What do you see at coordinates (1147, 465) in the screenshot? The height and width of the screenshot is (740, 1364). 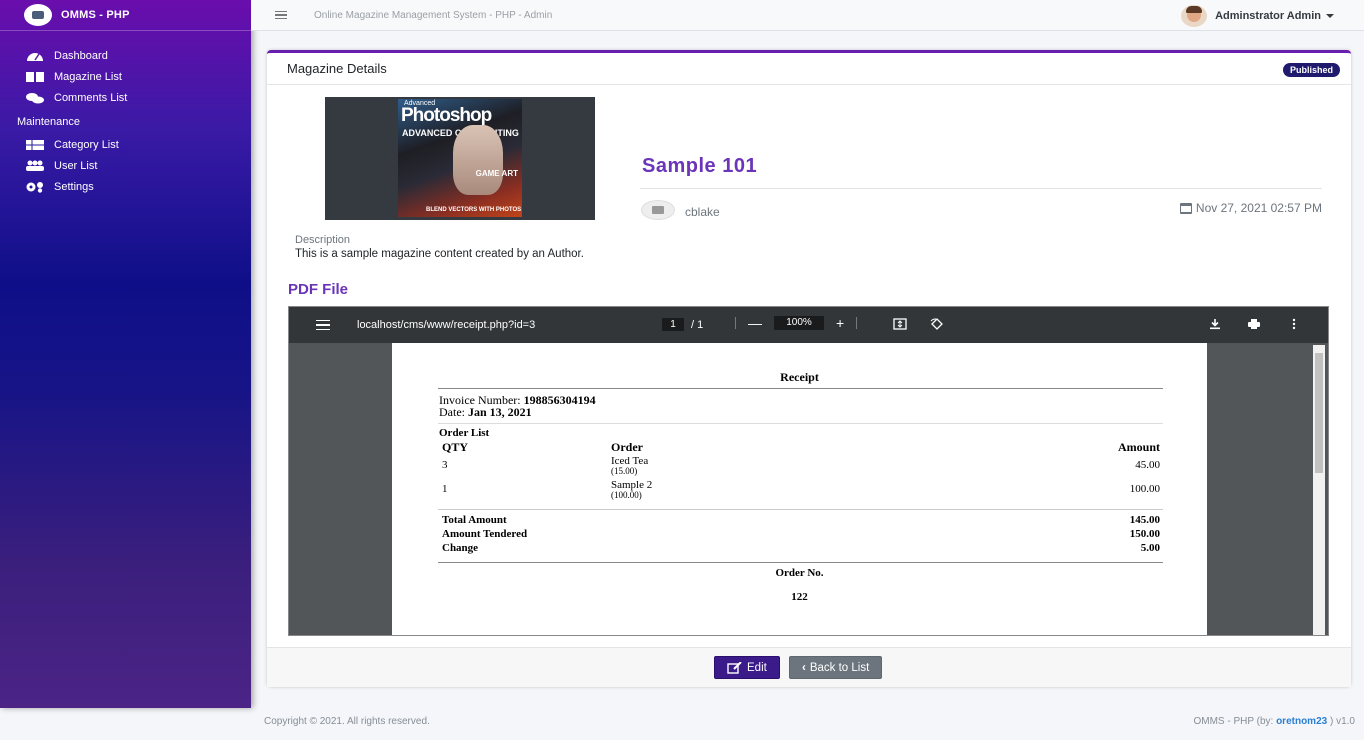 I see `row-amount: 45.00` at bounding box center [1147, 465].